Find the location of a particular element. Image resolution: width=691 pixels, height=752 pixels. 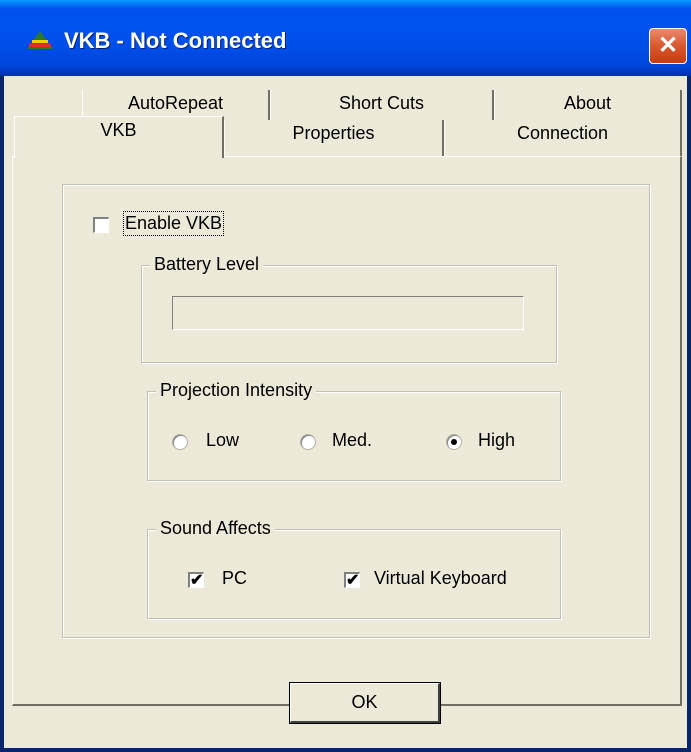

pc-sound-label: PC is located at coordinates (234, 578).